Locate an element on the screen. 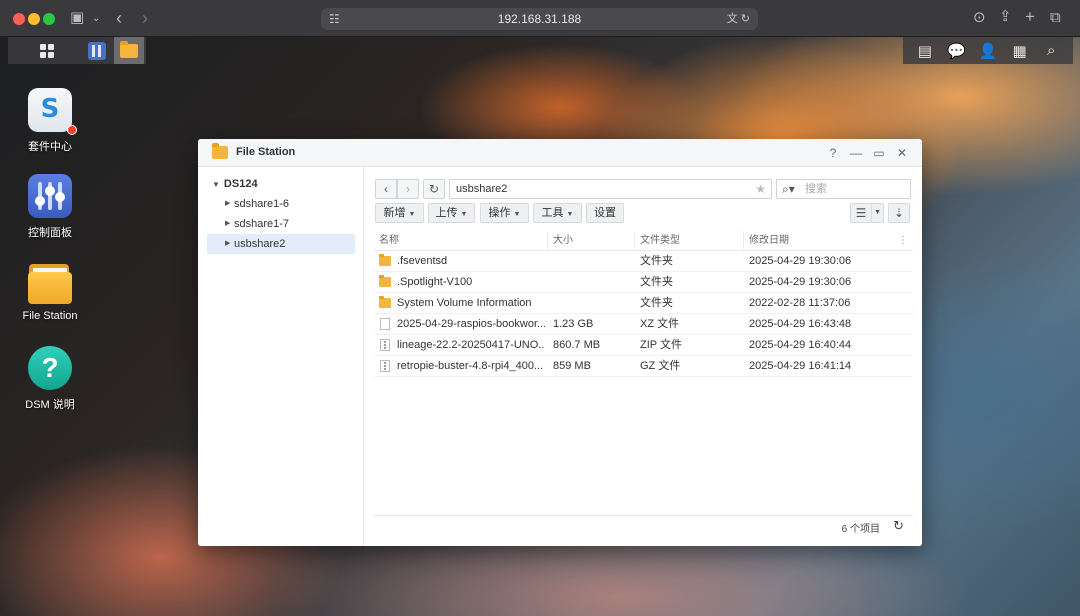  help-button: ? is located at coordinates (833, 153).